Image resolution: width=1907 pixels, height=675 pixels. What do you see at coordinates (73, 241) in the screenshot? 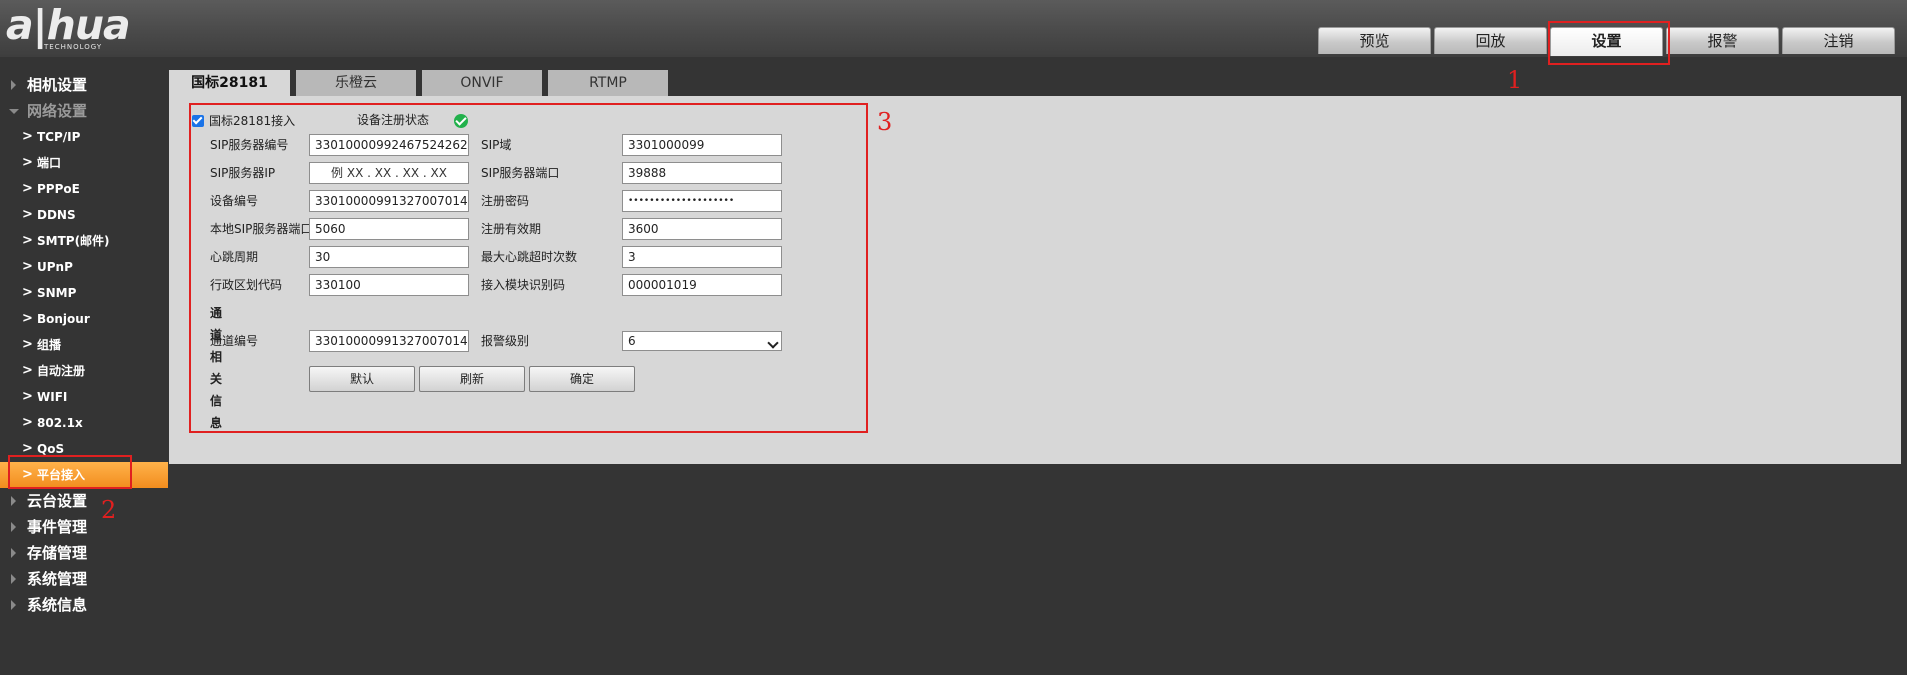
I see `sidebar-item-label: SMTP(邮件)` at bounding box center [73, 241].